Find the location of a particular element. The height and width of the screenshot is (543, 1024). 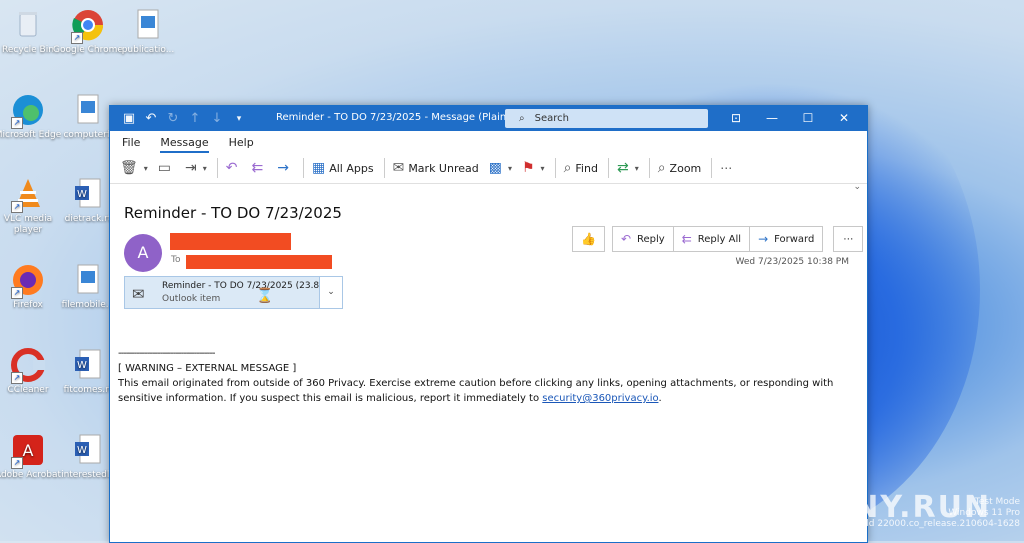

like-button: 👍 is located at coordinates (588, 239).